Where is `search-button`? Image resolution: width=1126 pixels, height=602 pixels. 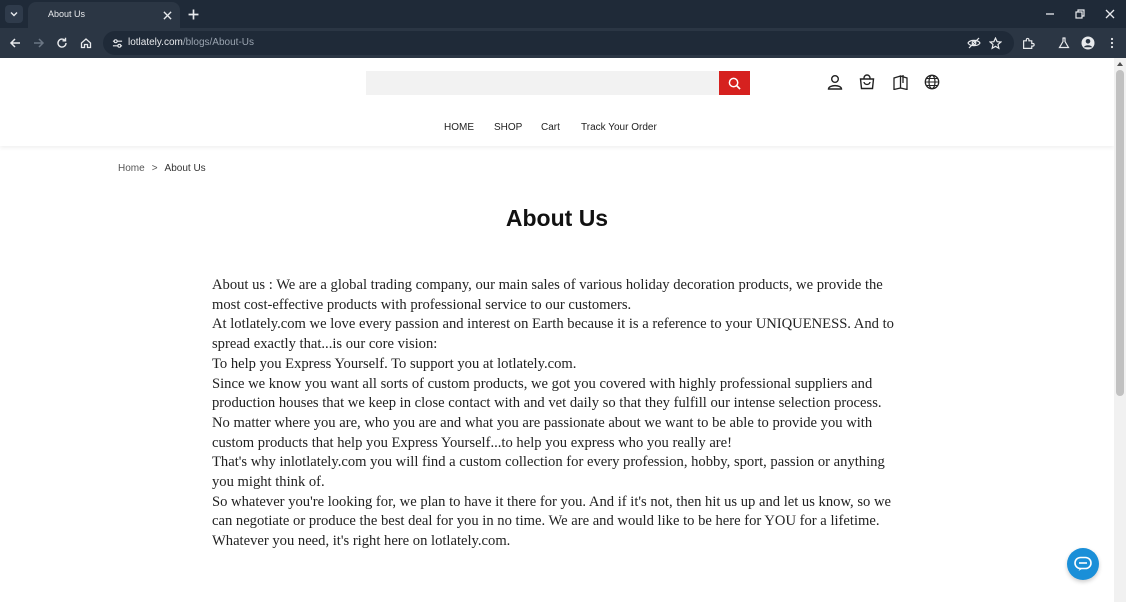 search-button is located at coordinates (734, 83).